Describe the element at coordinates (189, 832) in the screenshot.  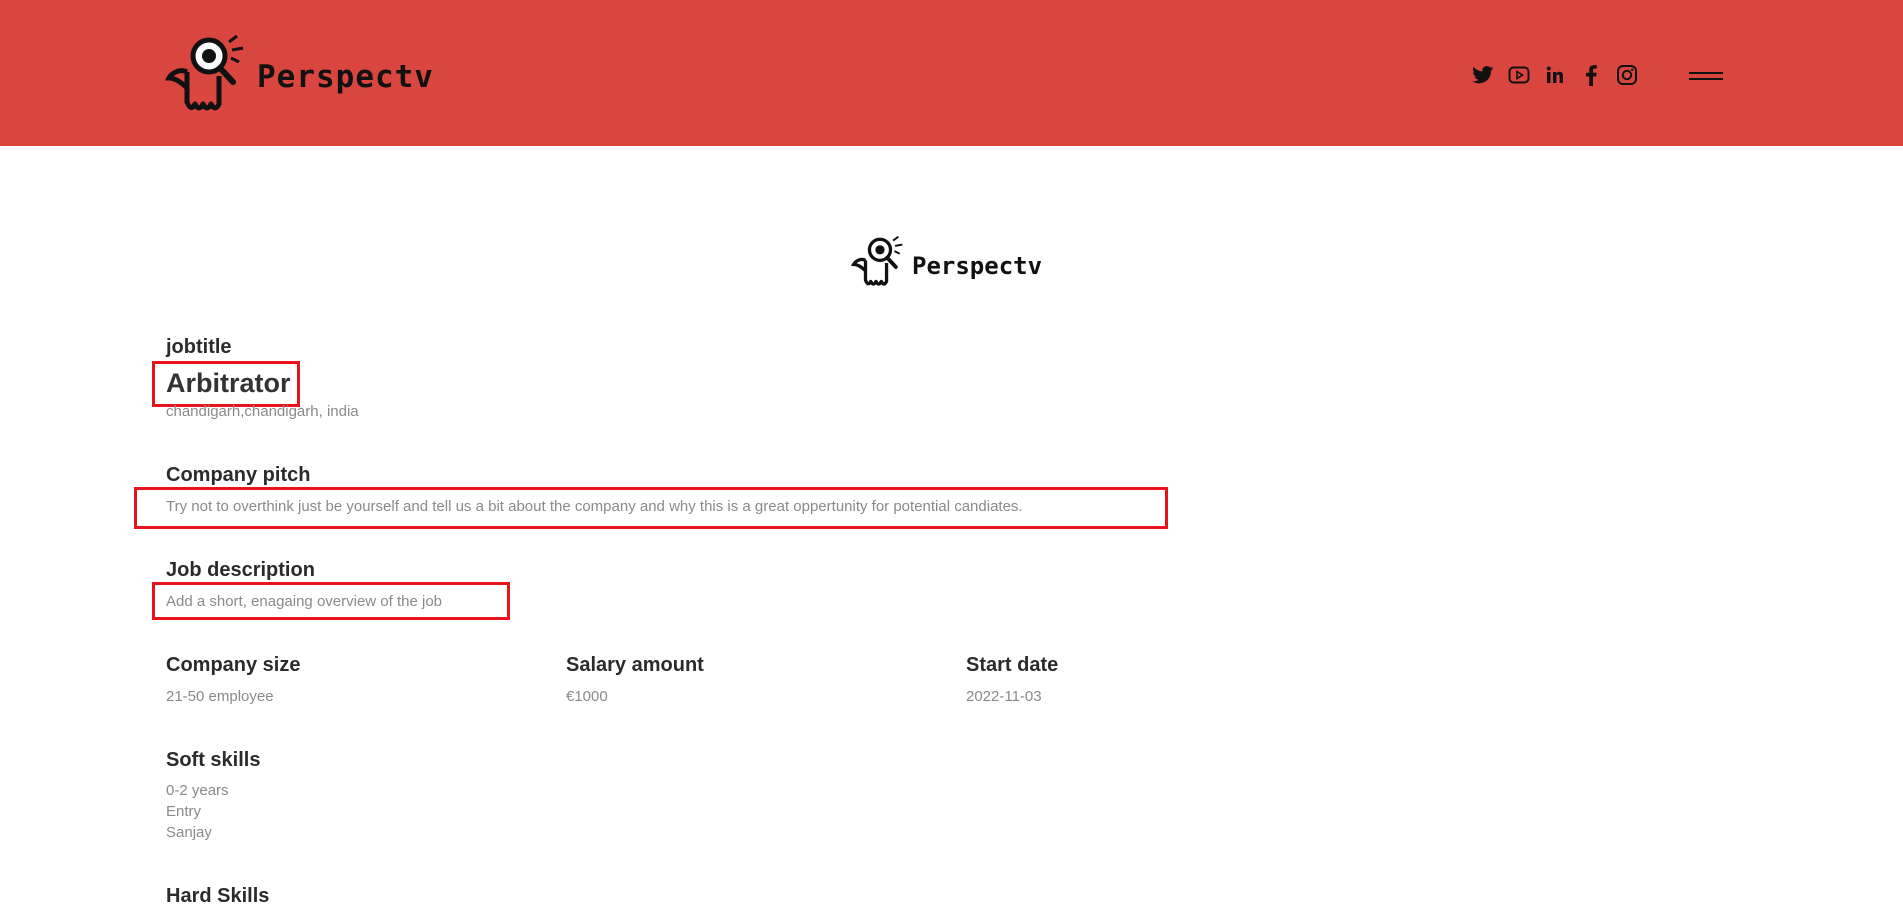
I see `list-item: Sanjay` at that location.